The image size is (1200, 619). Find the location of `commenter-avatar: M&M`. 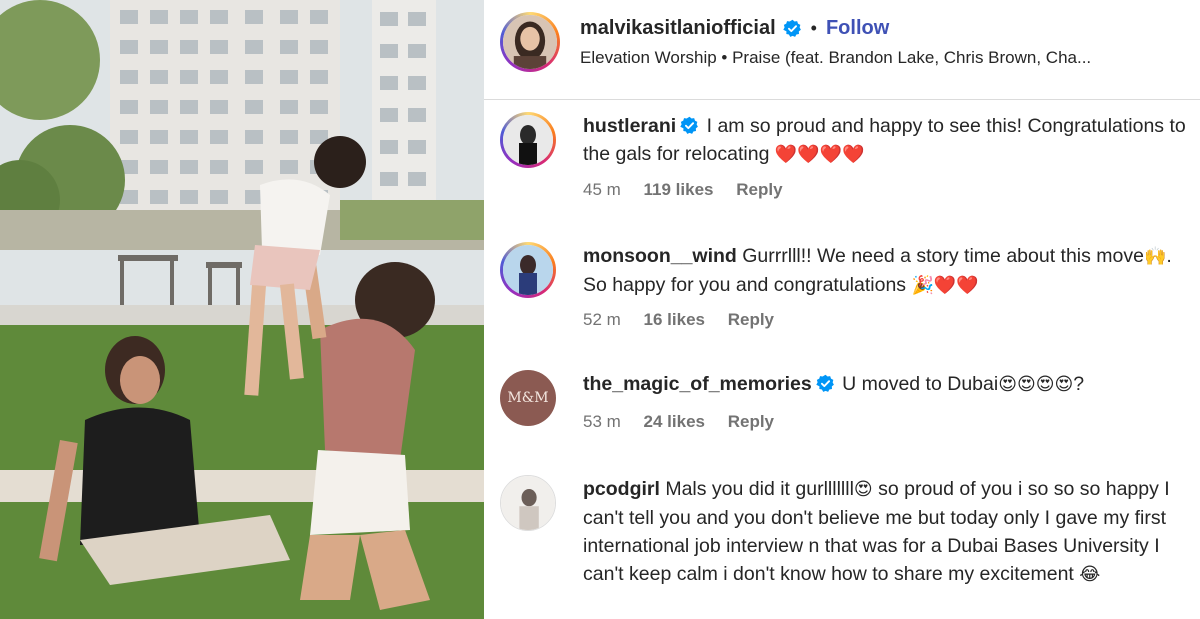

commenter-avatar: M&M is located at coordinates (528, 398).